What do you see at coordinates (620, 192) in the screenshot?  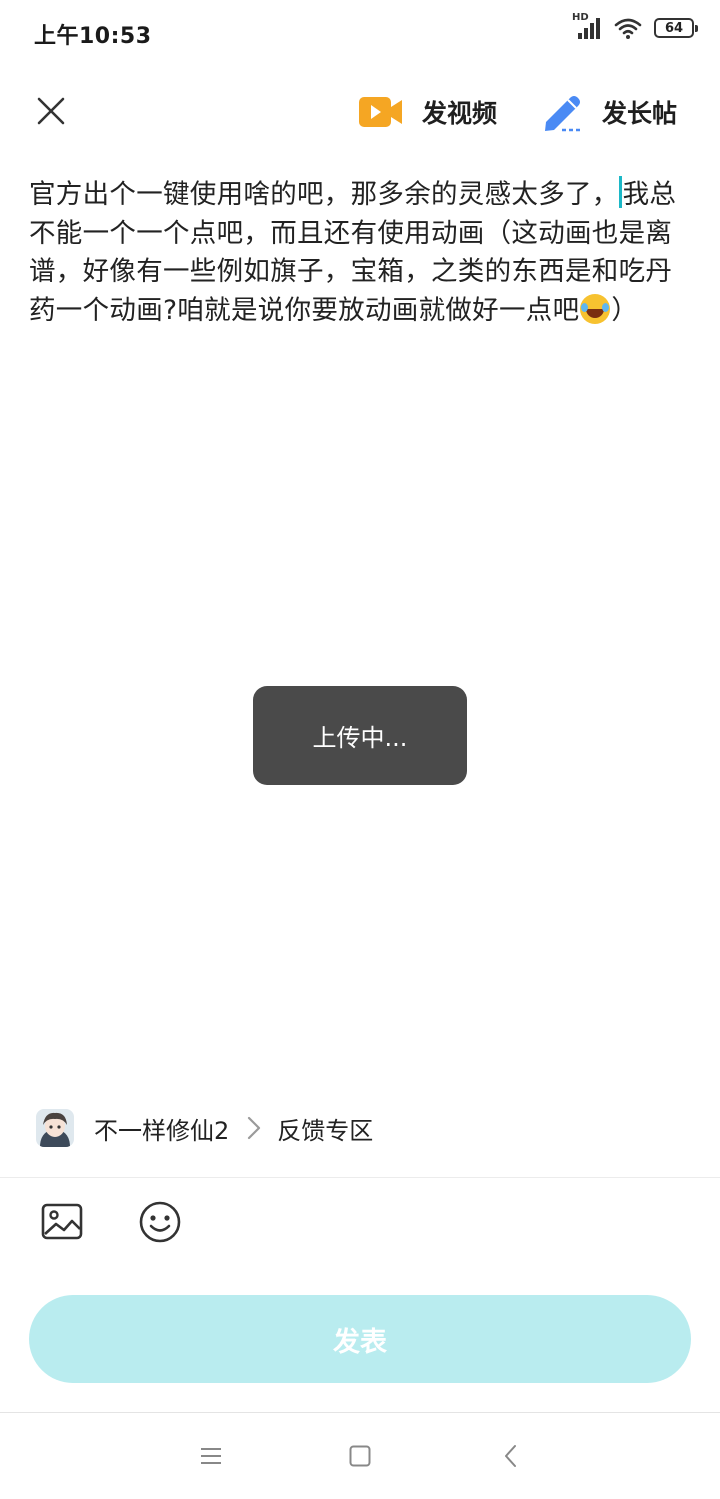 I see `text-caret` at bounding box center [620, 192].